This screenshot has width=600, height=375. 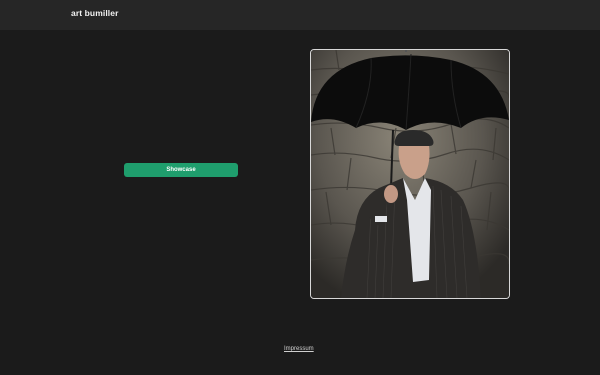 What do you see at coordinates (300, 15) in the screenshot?
I see `top-bar: art bumiller` at bounding box center [300, 15].